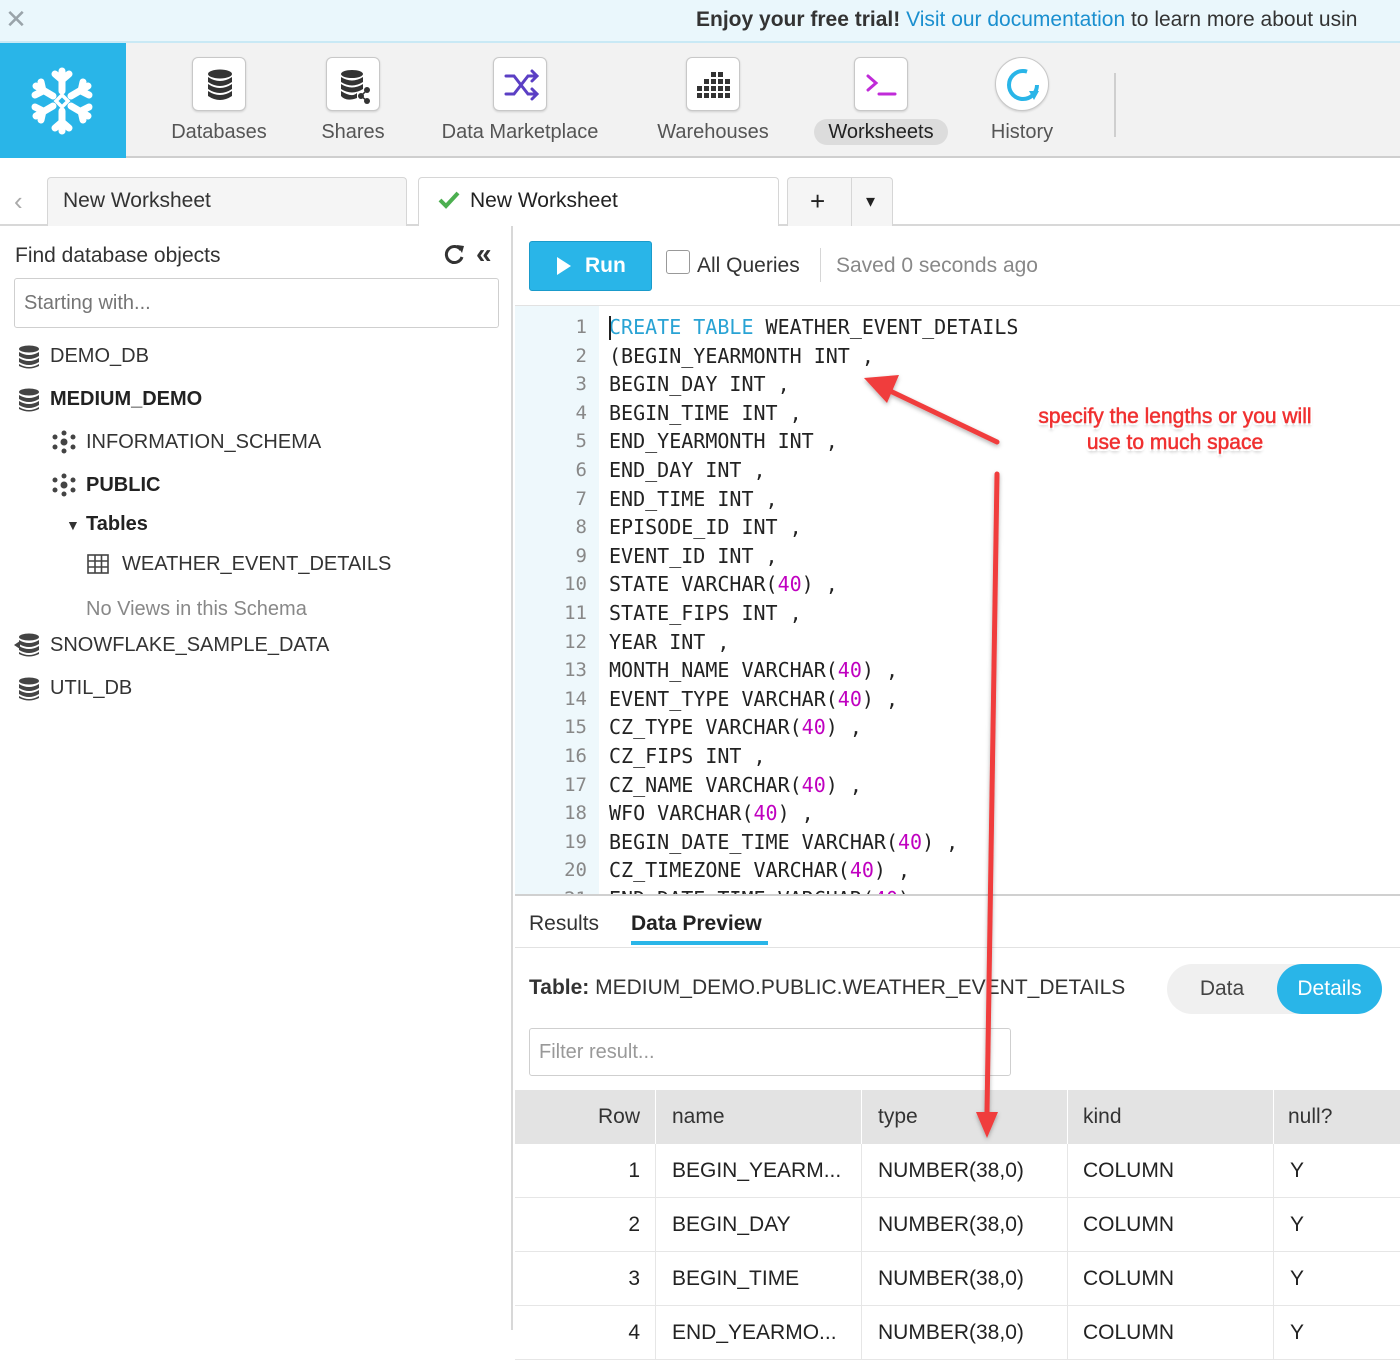 This screenshot has width=1400, height=1360. Describe the element at coordinates (256, 564) in the screenshot. I see `tree-table-weather-event-details: WEATHER_EVENT_DETAILS` at that location.